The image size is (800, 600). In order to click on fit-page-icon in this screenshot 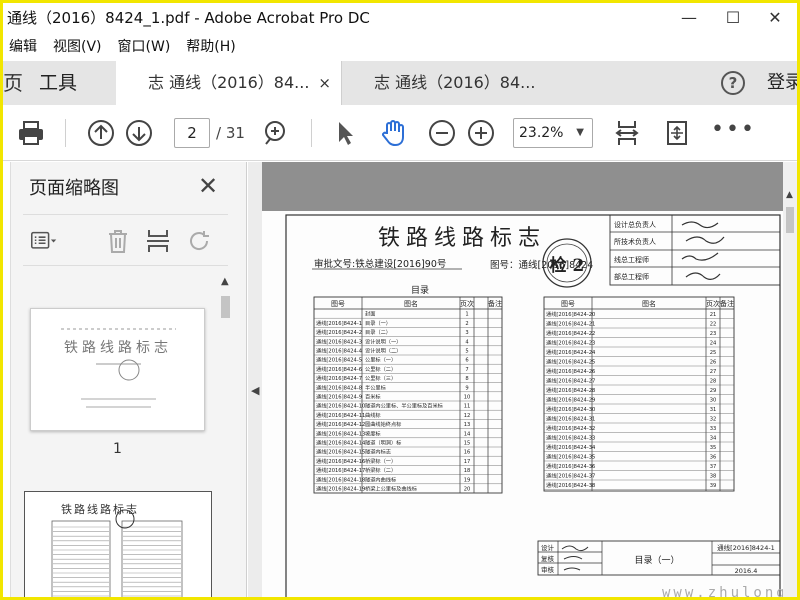, I will do `click(627, 133)`.